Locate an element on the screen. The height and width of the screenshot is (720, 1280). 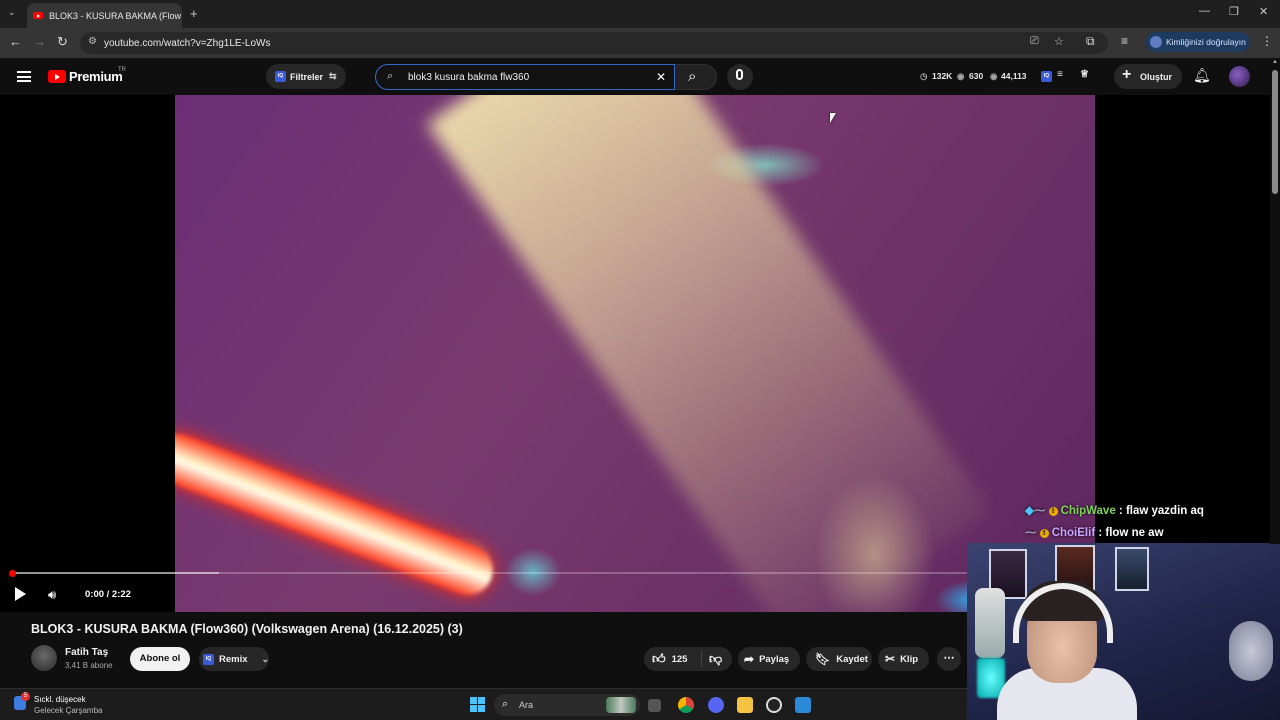
obs-icon is located at coordinates (774, 705).